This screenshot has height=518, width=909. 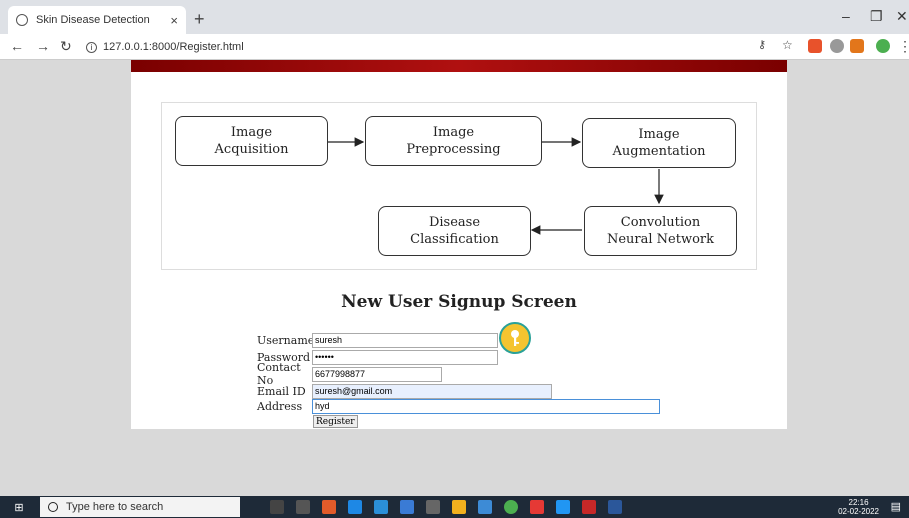 I want to click on diagram-node-acquisition: Image Acquisition, so click(x=251, y=141).